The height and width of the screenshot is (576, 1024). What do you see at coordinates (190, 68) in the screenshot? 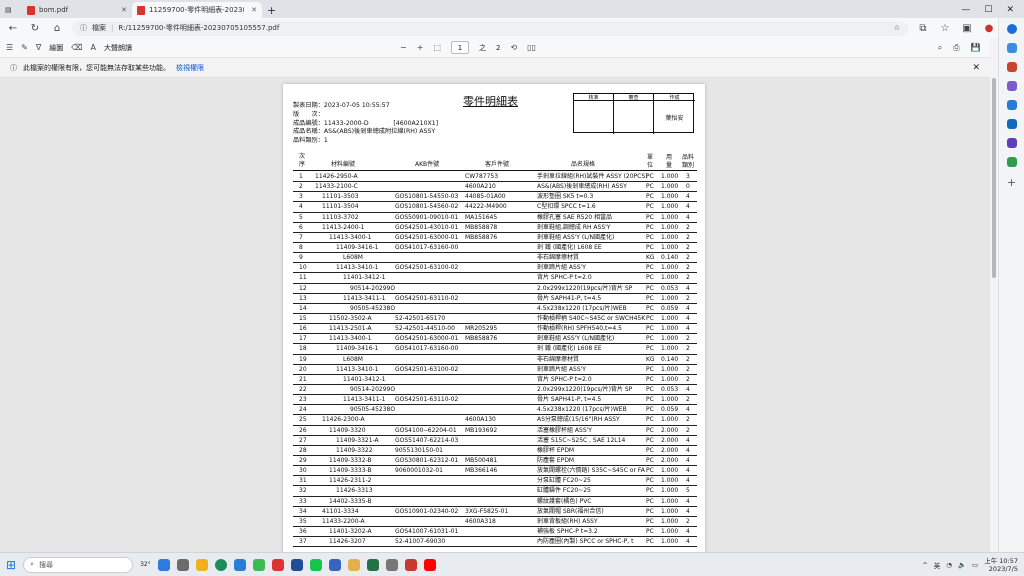
I see `view-permissions-link: 檢視權限` at bounding box center [190, 68].